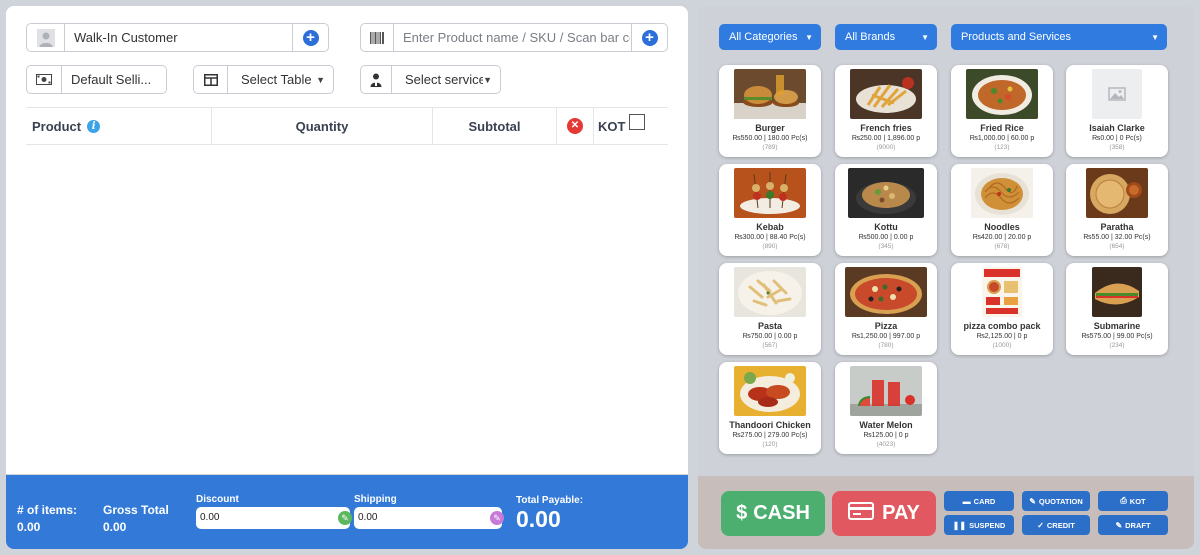 Image resolution: width=1200 pixels, height=555 pixels. I want to click on product-card-submarine: Submarine ₨575.00 | 99.00 Pc(s) (234), so click(1117, 309).